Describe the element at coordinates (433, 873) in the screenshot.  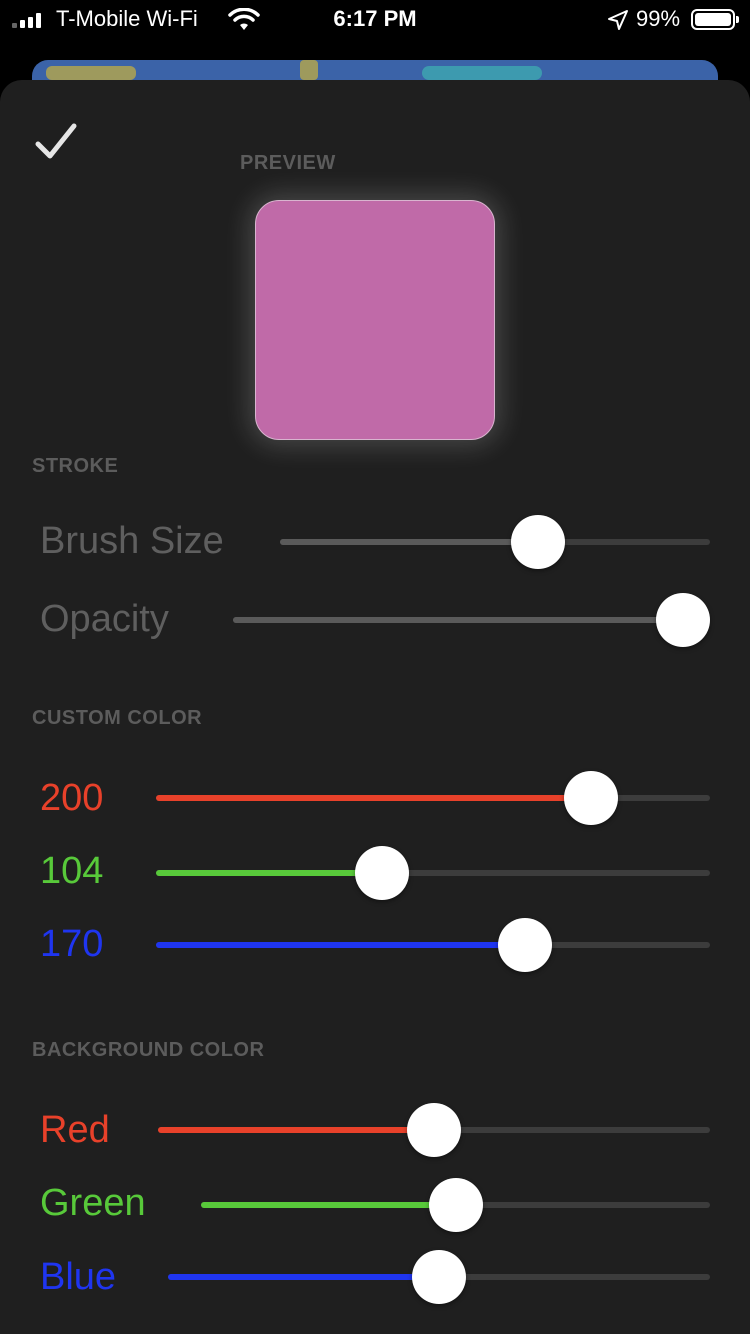
I see `custom-green-slider` at that location.